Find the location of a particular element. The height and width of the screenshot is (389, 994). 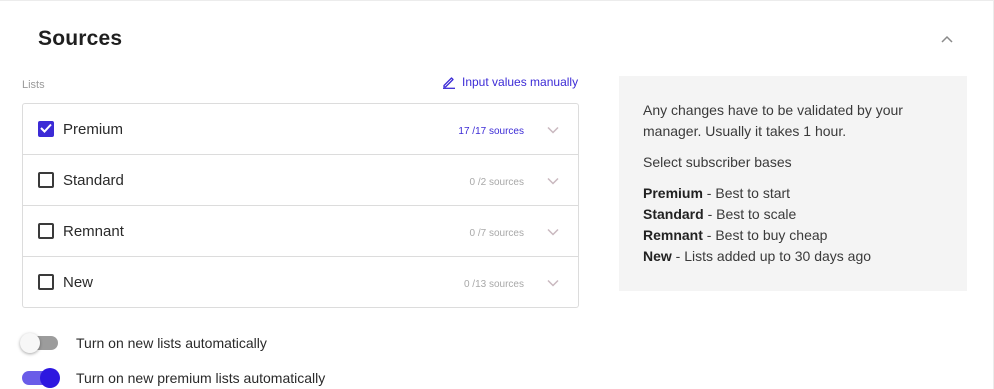

list-row-standard: Standard 0 /2 sources is located at coordinates (300, 180).